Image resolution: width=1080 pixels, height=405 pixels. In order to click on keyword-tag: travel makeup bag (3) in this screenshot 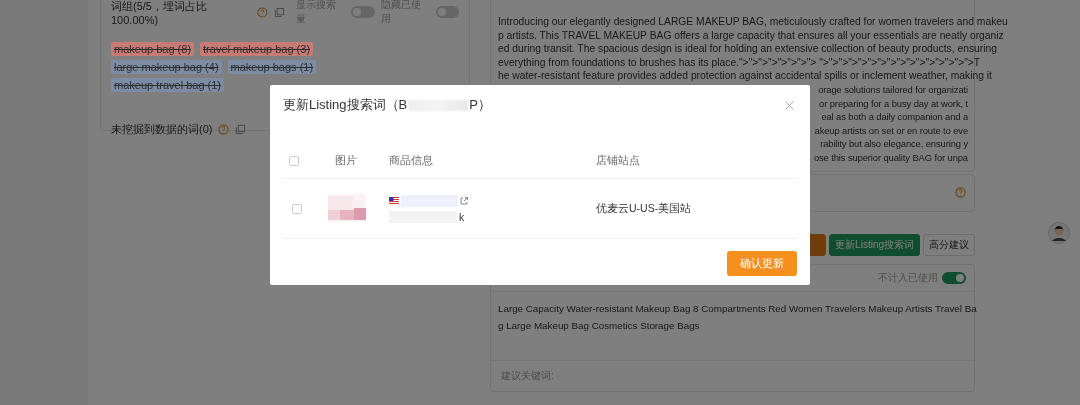, I will do `click(257, 49)`.